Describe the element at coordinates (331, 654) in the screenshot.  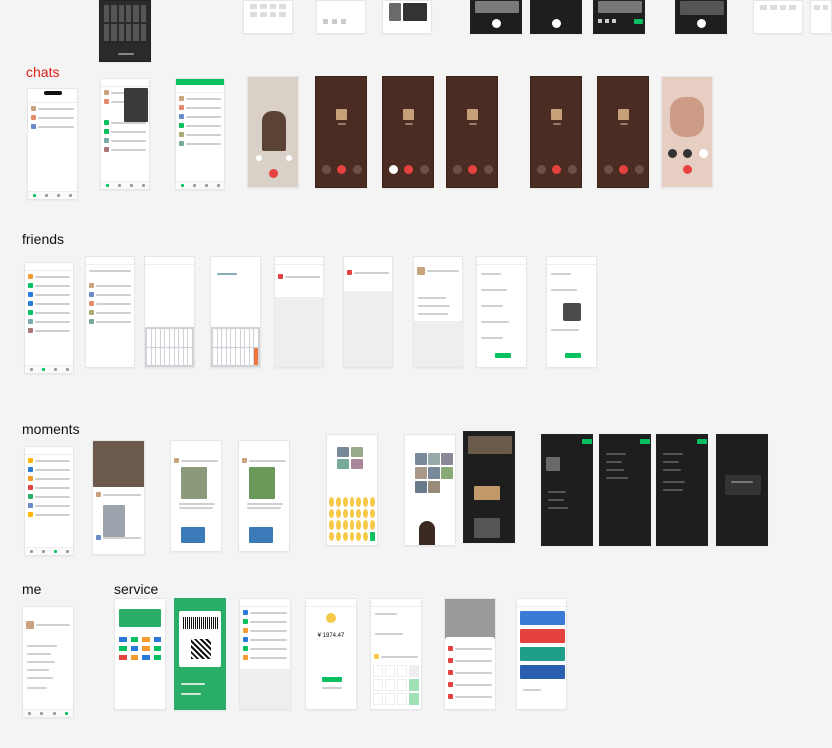
I see `service-balance: ¥ 1974.47` at that location.